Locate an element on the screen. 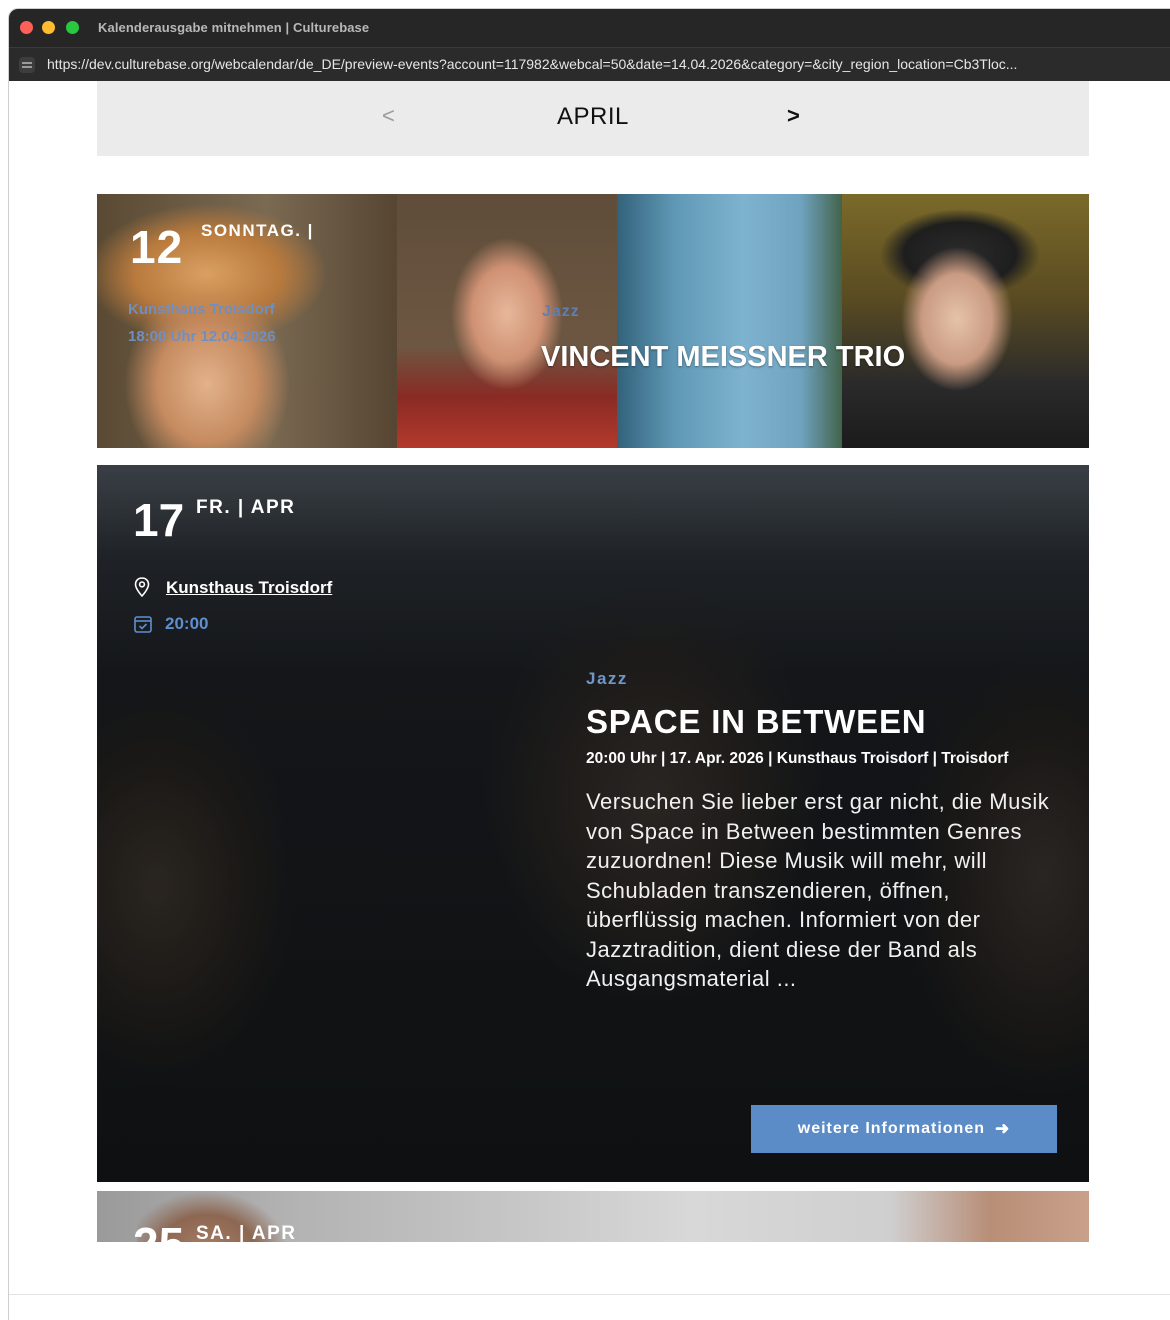 This screenshot has width=1170, height=1320. month-label: APRIL is located at coordinates (593, 116).